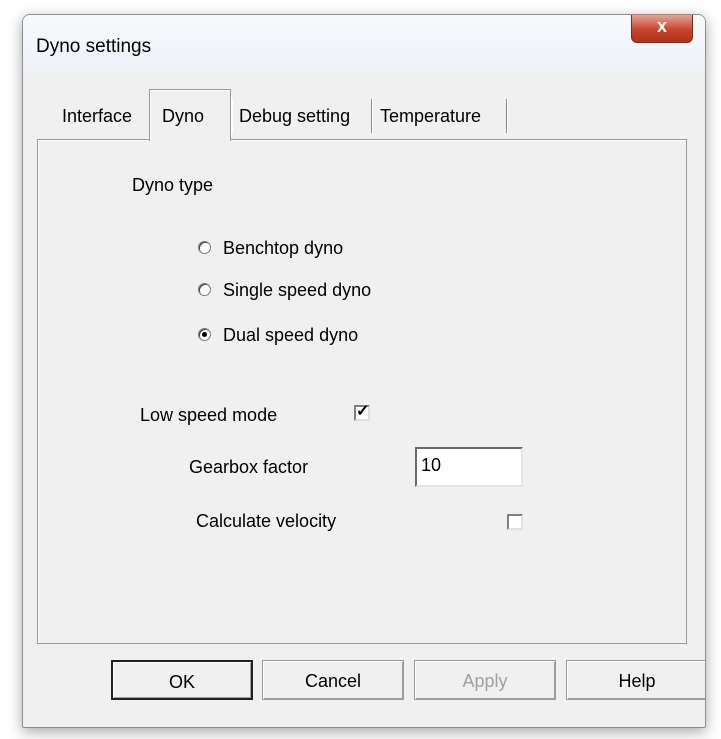 The height and width of the screenshot is (739, 721). I want to click on apply-button: Apply, so click(485, 680).